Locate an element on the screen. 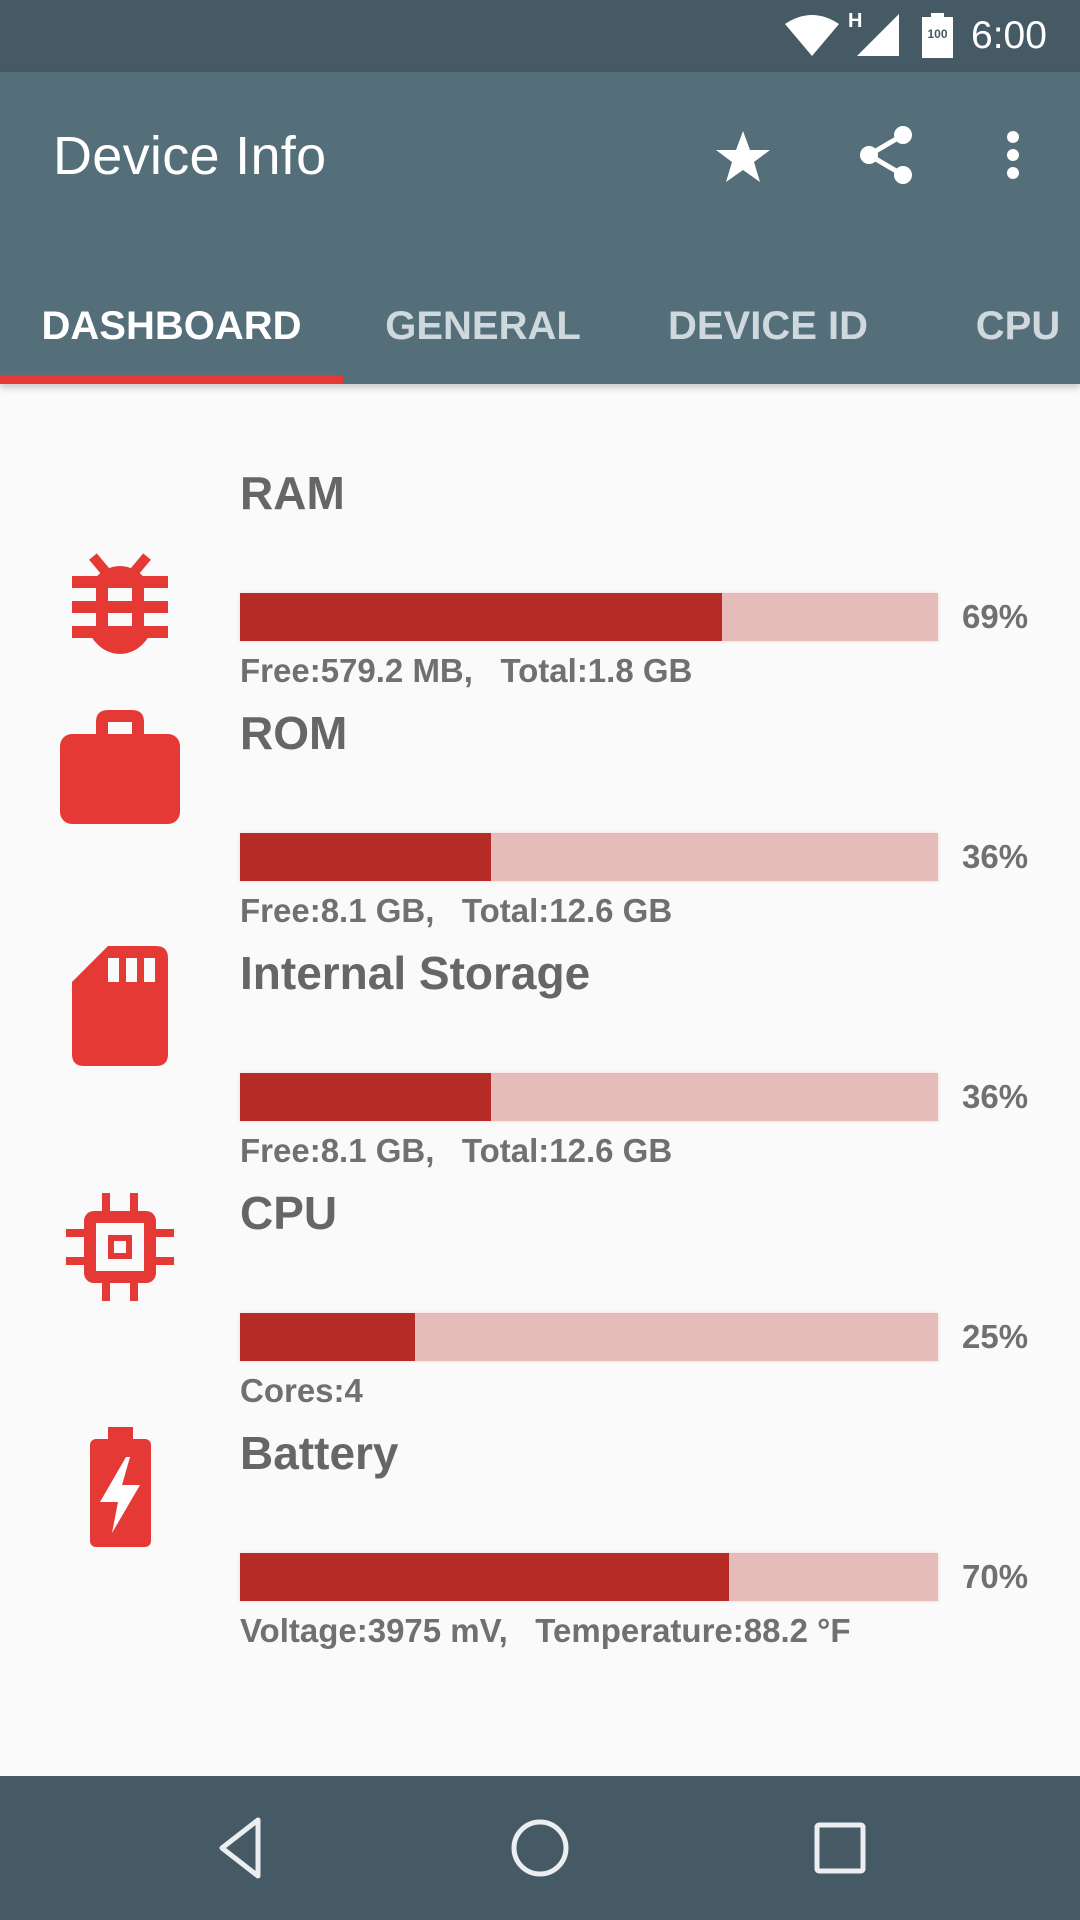  home-circle-icon is located at coordinates (540, 1848).